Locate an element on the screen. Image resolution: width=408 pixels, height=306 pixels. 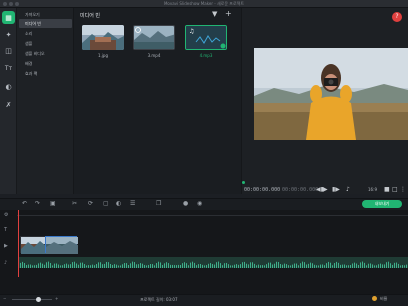
tool-rail: ▦ ✦ ◫ Tт ◐ ✗ is located at coordinates (8, 101).